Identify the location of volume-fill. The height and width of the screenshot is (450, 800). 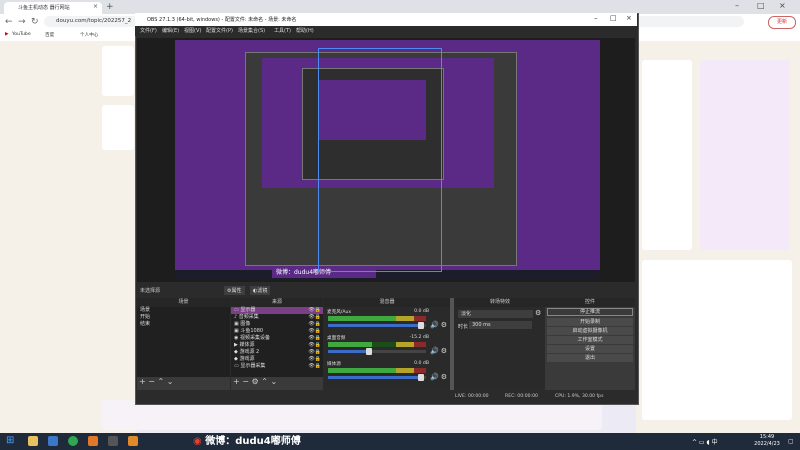
(348, 351).